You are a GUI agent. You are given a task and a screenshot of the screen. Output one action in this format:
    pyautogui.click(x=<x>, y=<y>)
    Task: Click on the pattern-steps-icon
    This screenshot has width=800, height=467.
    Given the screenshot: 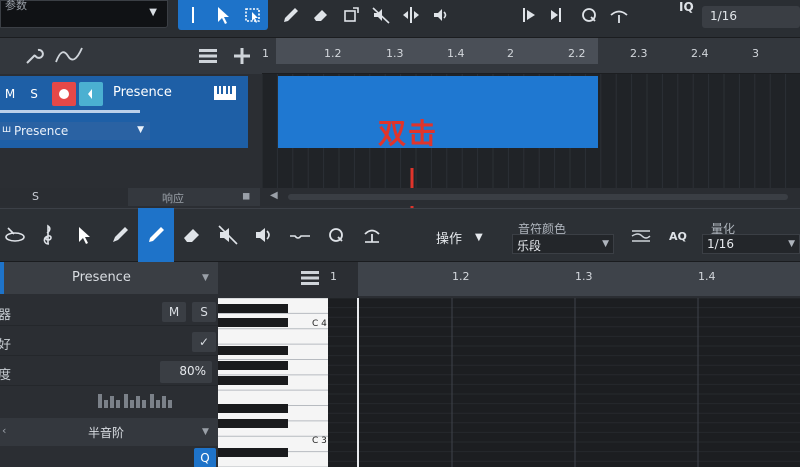 What is the action you would take?
    pyautogui.click(x=141, y=401)
    